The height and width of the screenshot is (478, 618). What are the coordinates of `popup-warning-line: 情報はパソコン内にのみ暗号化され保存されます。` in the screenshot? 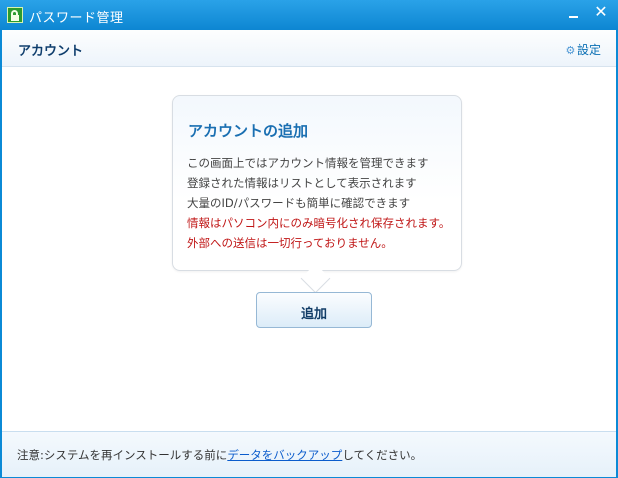 It's located at (319, 223).